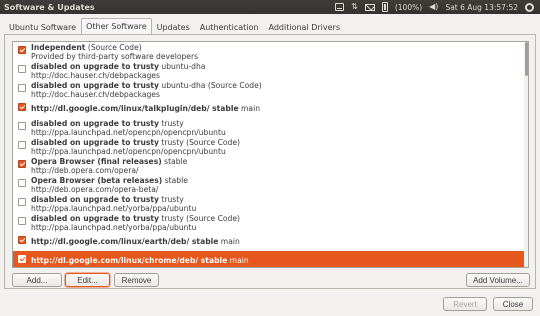 The height and width of the screenshot is (316, 540). Describe the element at coordinates (529, 7) in the screenshot. I see `gear-icon` at that location.